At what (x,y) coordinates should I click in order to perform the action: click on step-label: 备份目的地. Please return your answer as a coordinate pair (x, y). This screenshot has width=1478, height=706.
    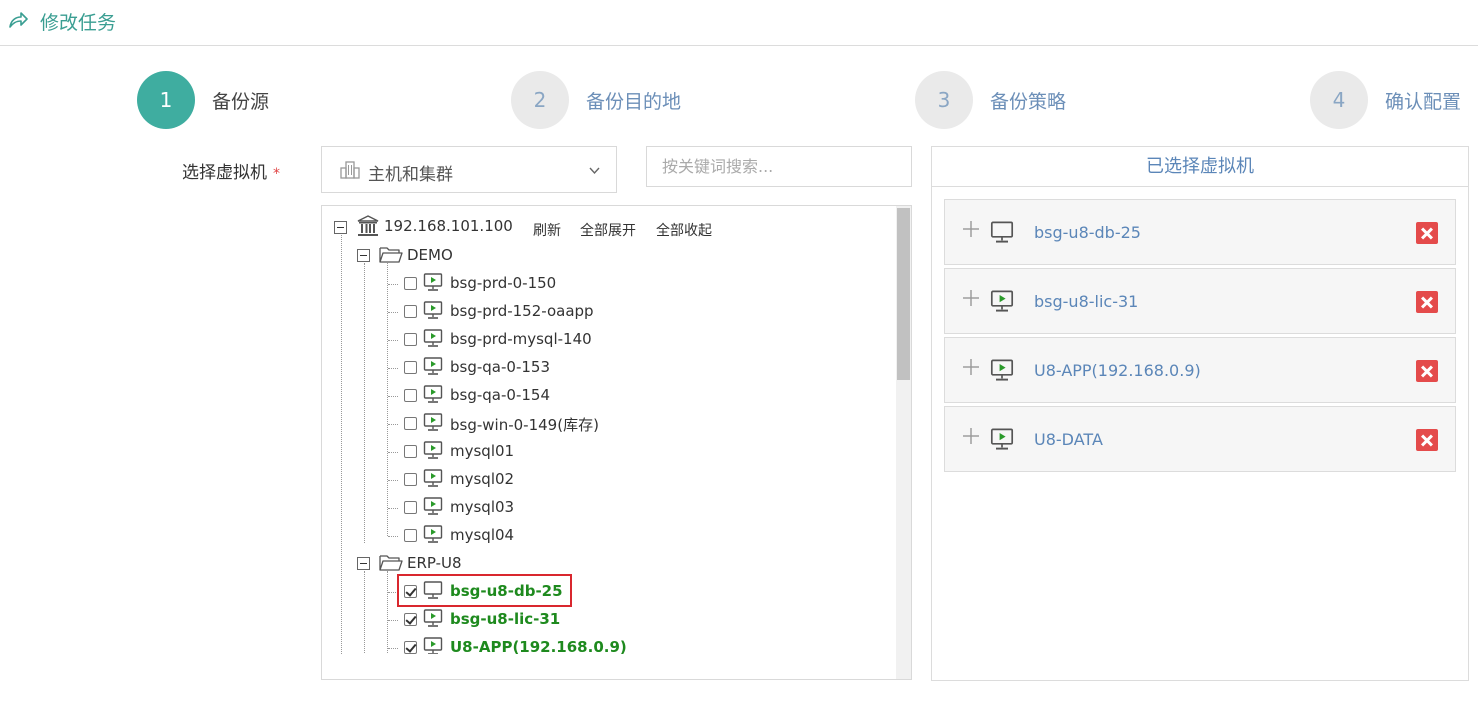
    Looking at the image, I should click on (634, 102).